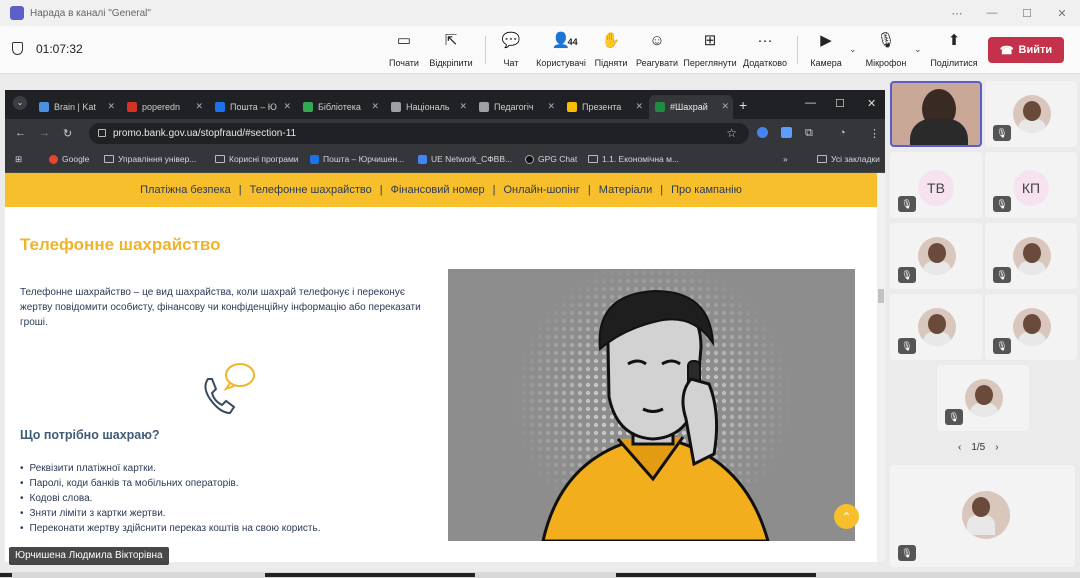 This screenshot has height=578, width=1080. I want to click on browser-minimize-button: —, so click(810, 103).